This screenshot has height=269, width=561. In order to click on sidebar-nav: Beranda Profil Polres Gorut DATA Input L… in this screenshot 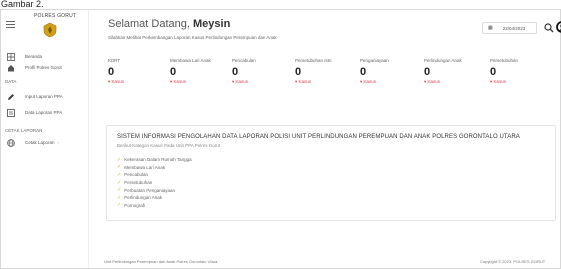, I will do `click(45, 99)`.